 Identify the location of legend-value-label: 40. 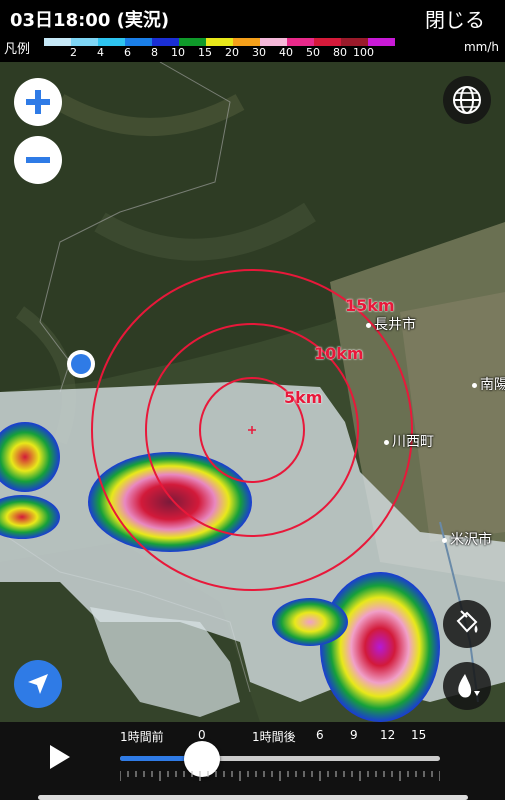
(286, 52).